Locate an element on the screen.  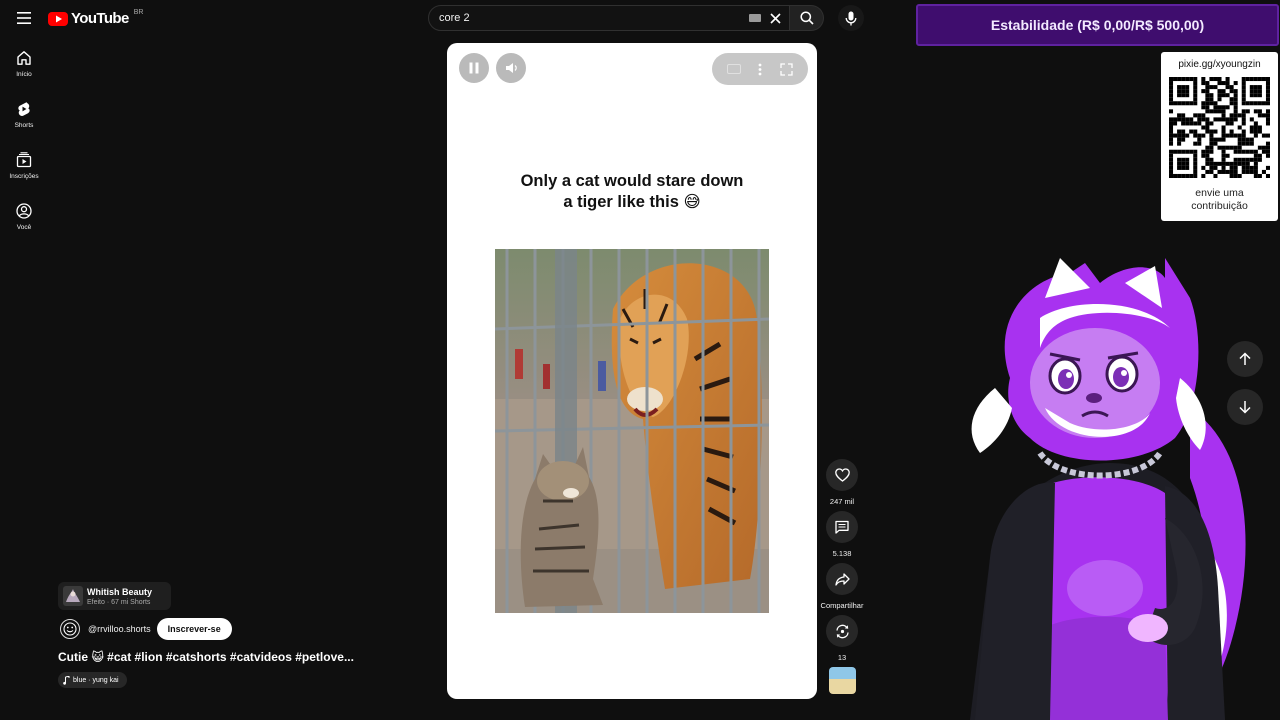
expand-icon is located at coordinates (786, 69).